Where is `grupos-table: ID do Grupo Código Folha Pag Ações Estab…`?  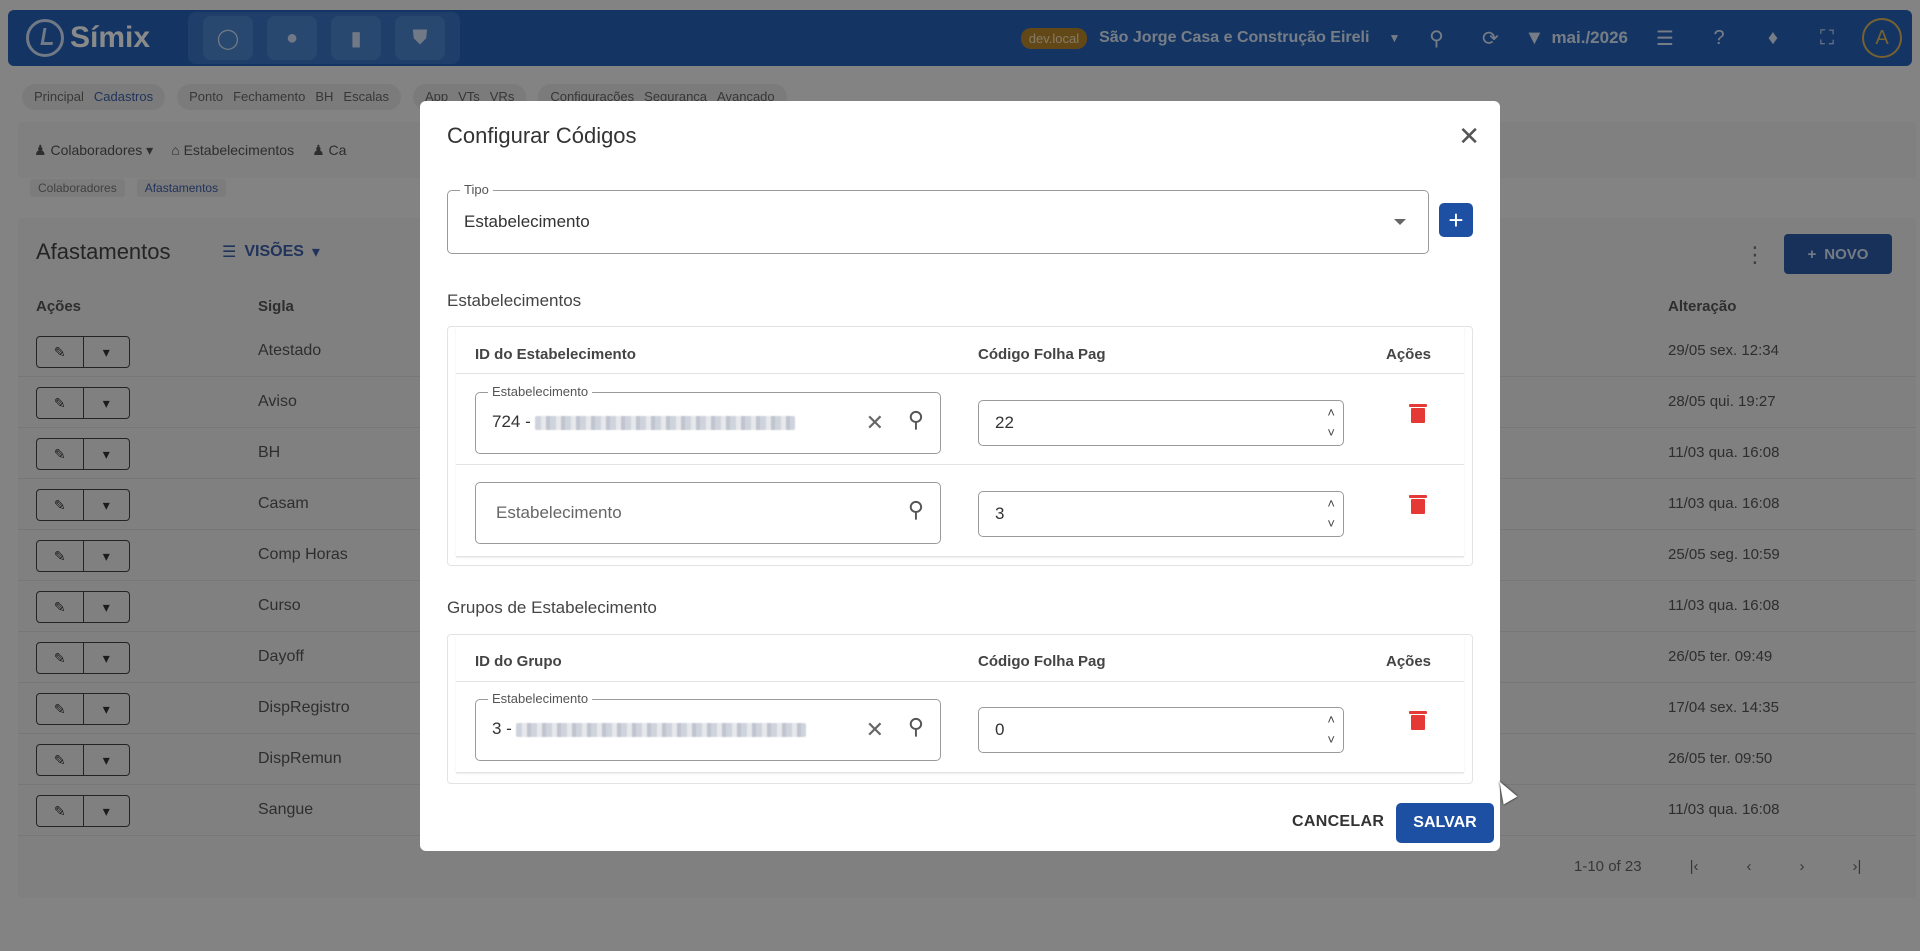 grupos-table: ID do Grupo Código Folha Pag Ações Estab… is located at coordinates (960, 709).